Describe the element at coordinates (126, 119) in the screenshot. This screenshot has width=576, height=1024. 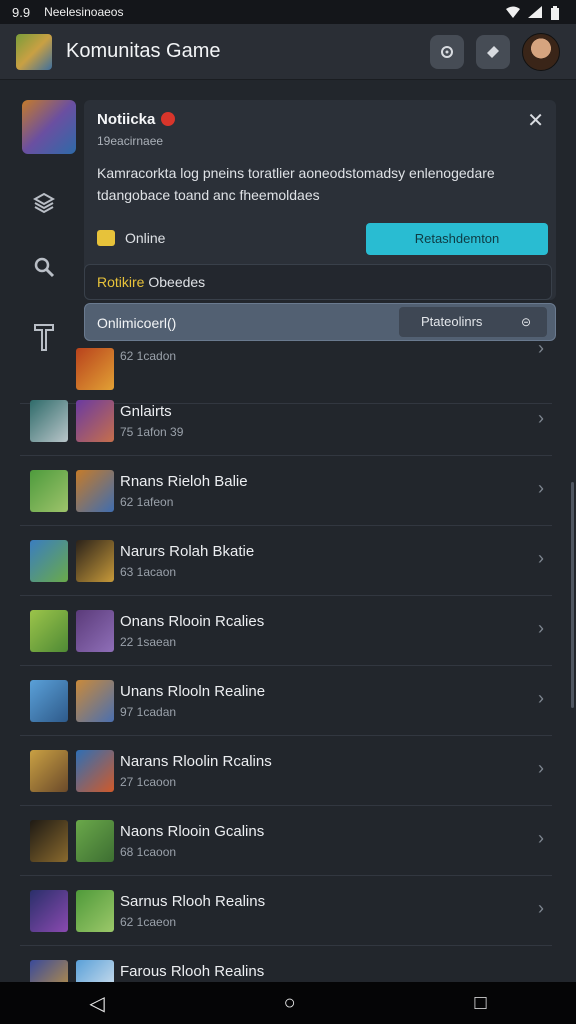
I see `notification-title-text: Notiicka` at that location.